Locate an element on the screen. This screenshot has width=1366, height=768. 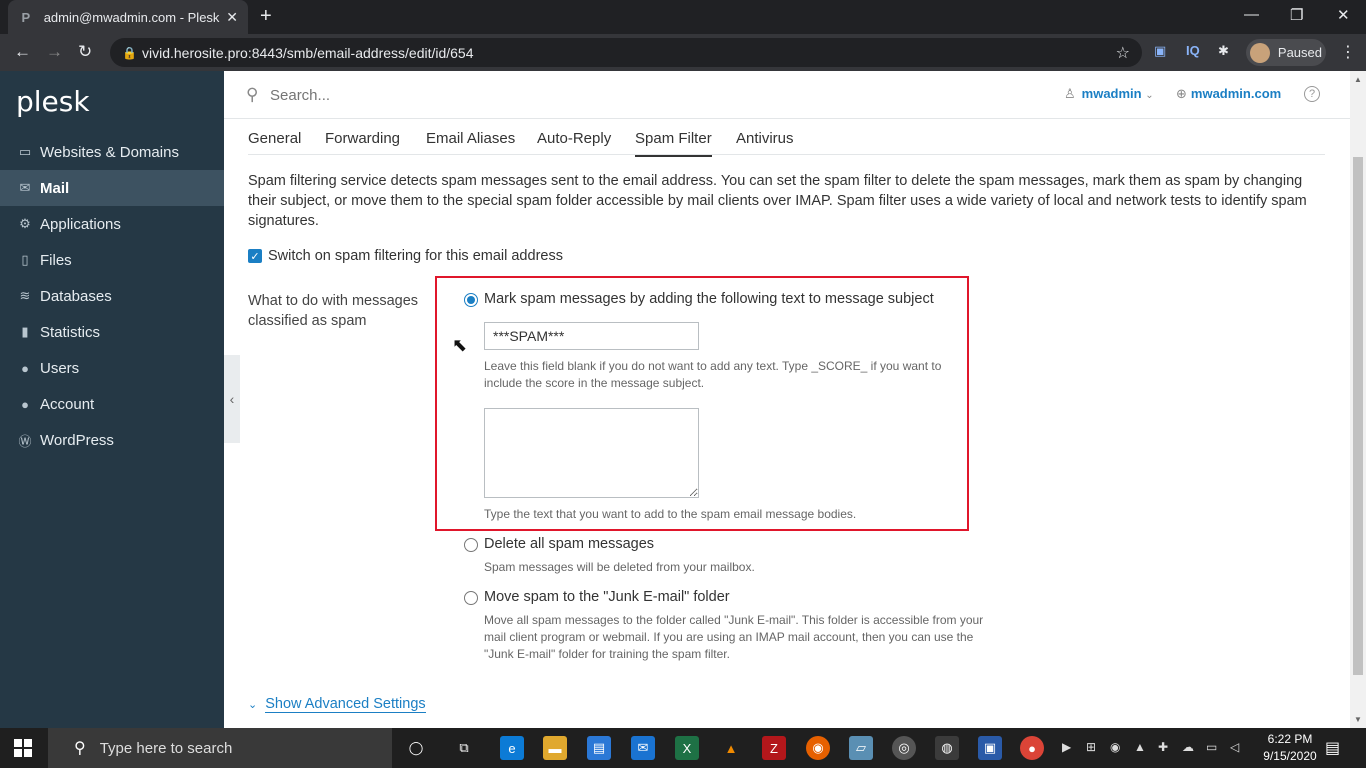
restore-icon: ❐ is located at coordinates (1296, 15).